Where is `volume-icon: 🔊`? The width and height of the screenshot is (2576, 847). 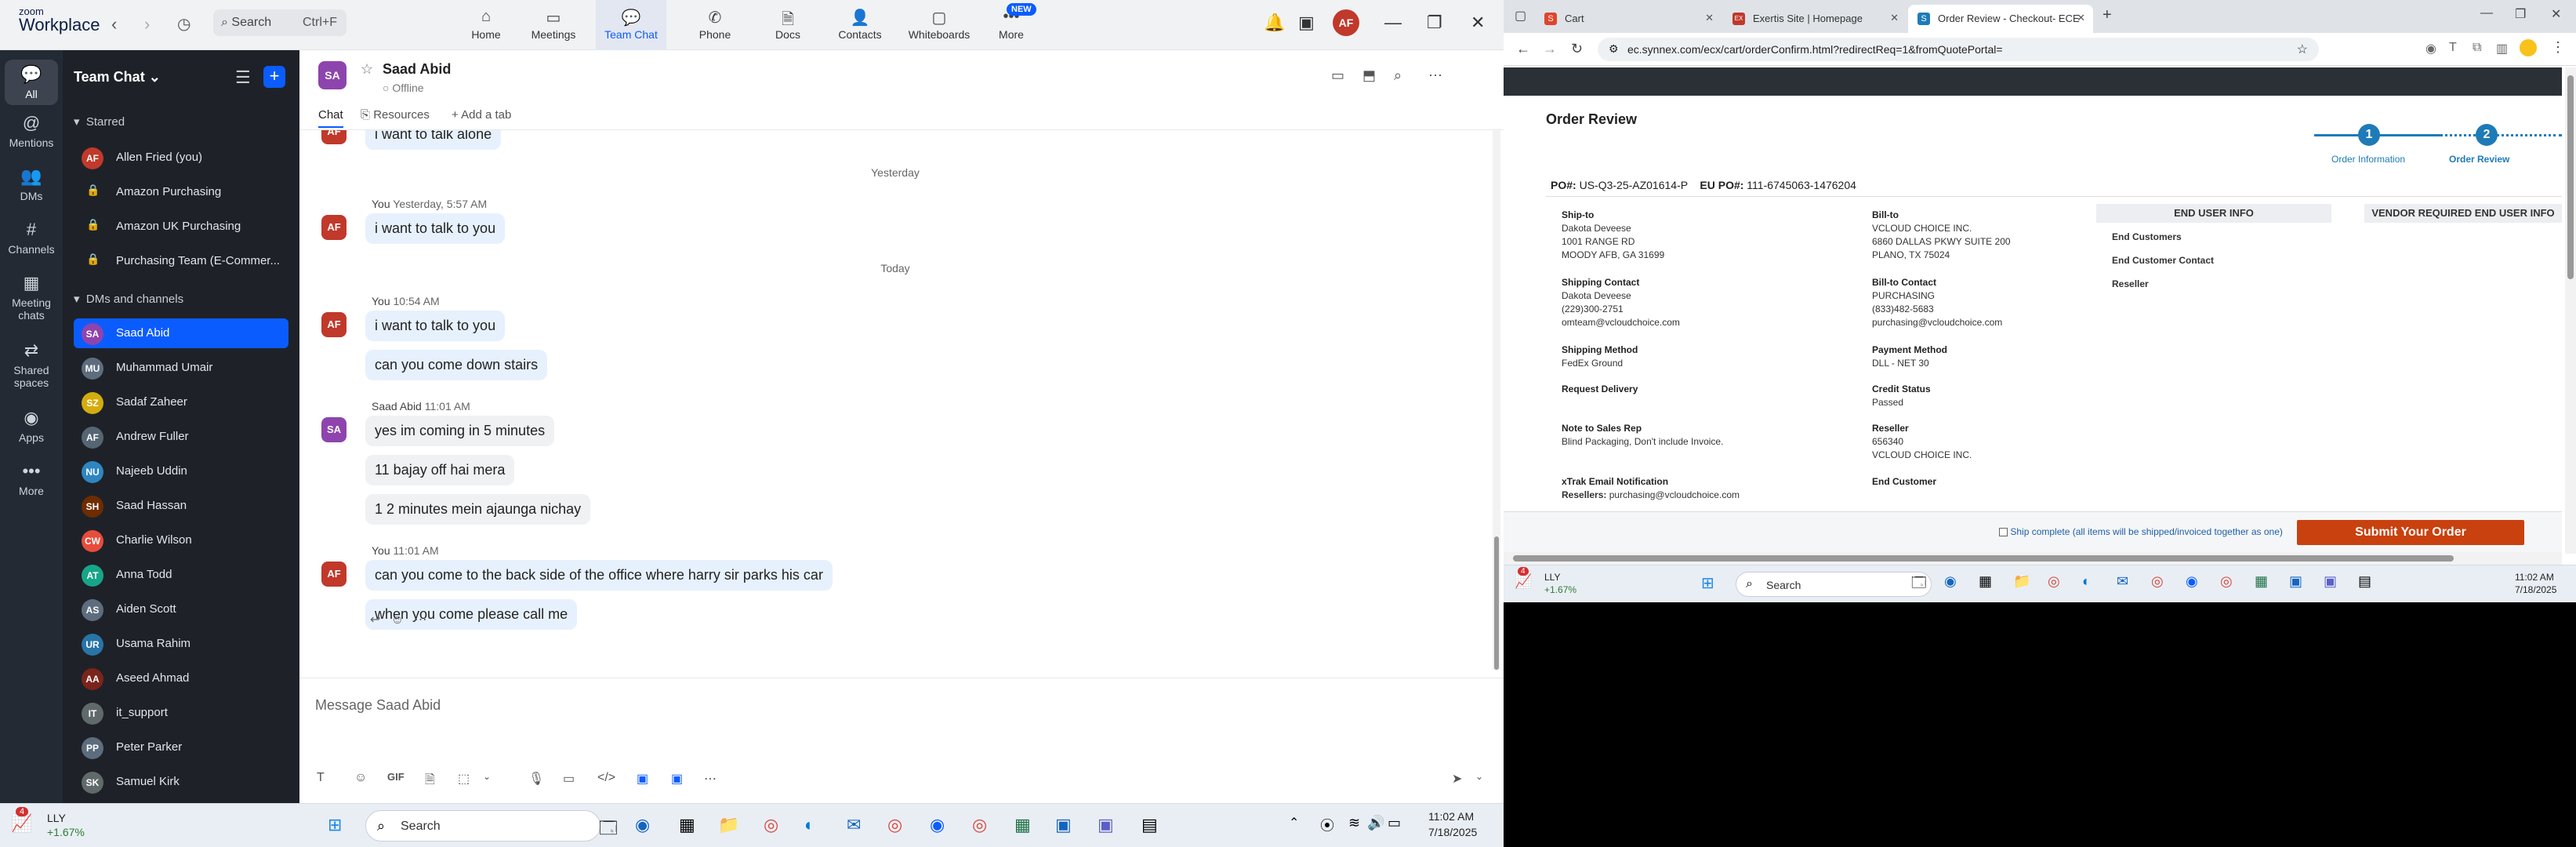
volume-icon: 🔊 is located at coordinates (1376, 823).